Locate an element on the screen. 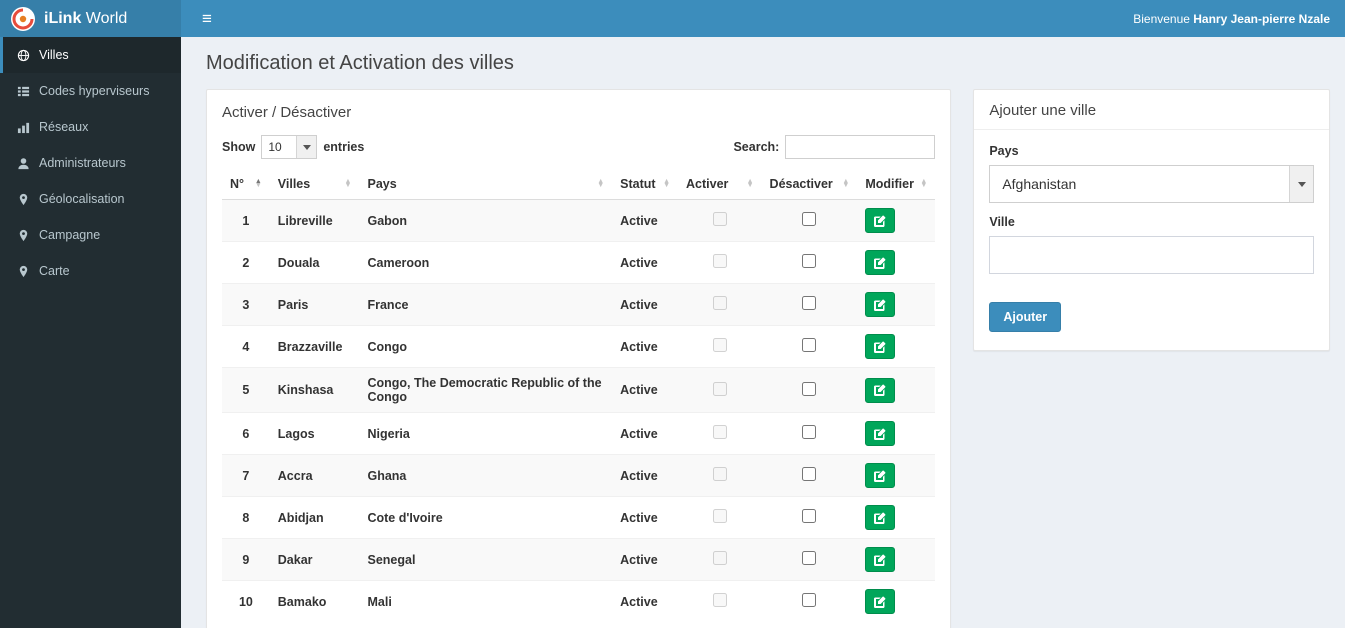  sidebar-item-campagne: Campagne is located at coordinates (90, 235).